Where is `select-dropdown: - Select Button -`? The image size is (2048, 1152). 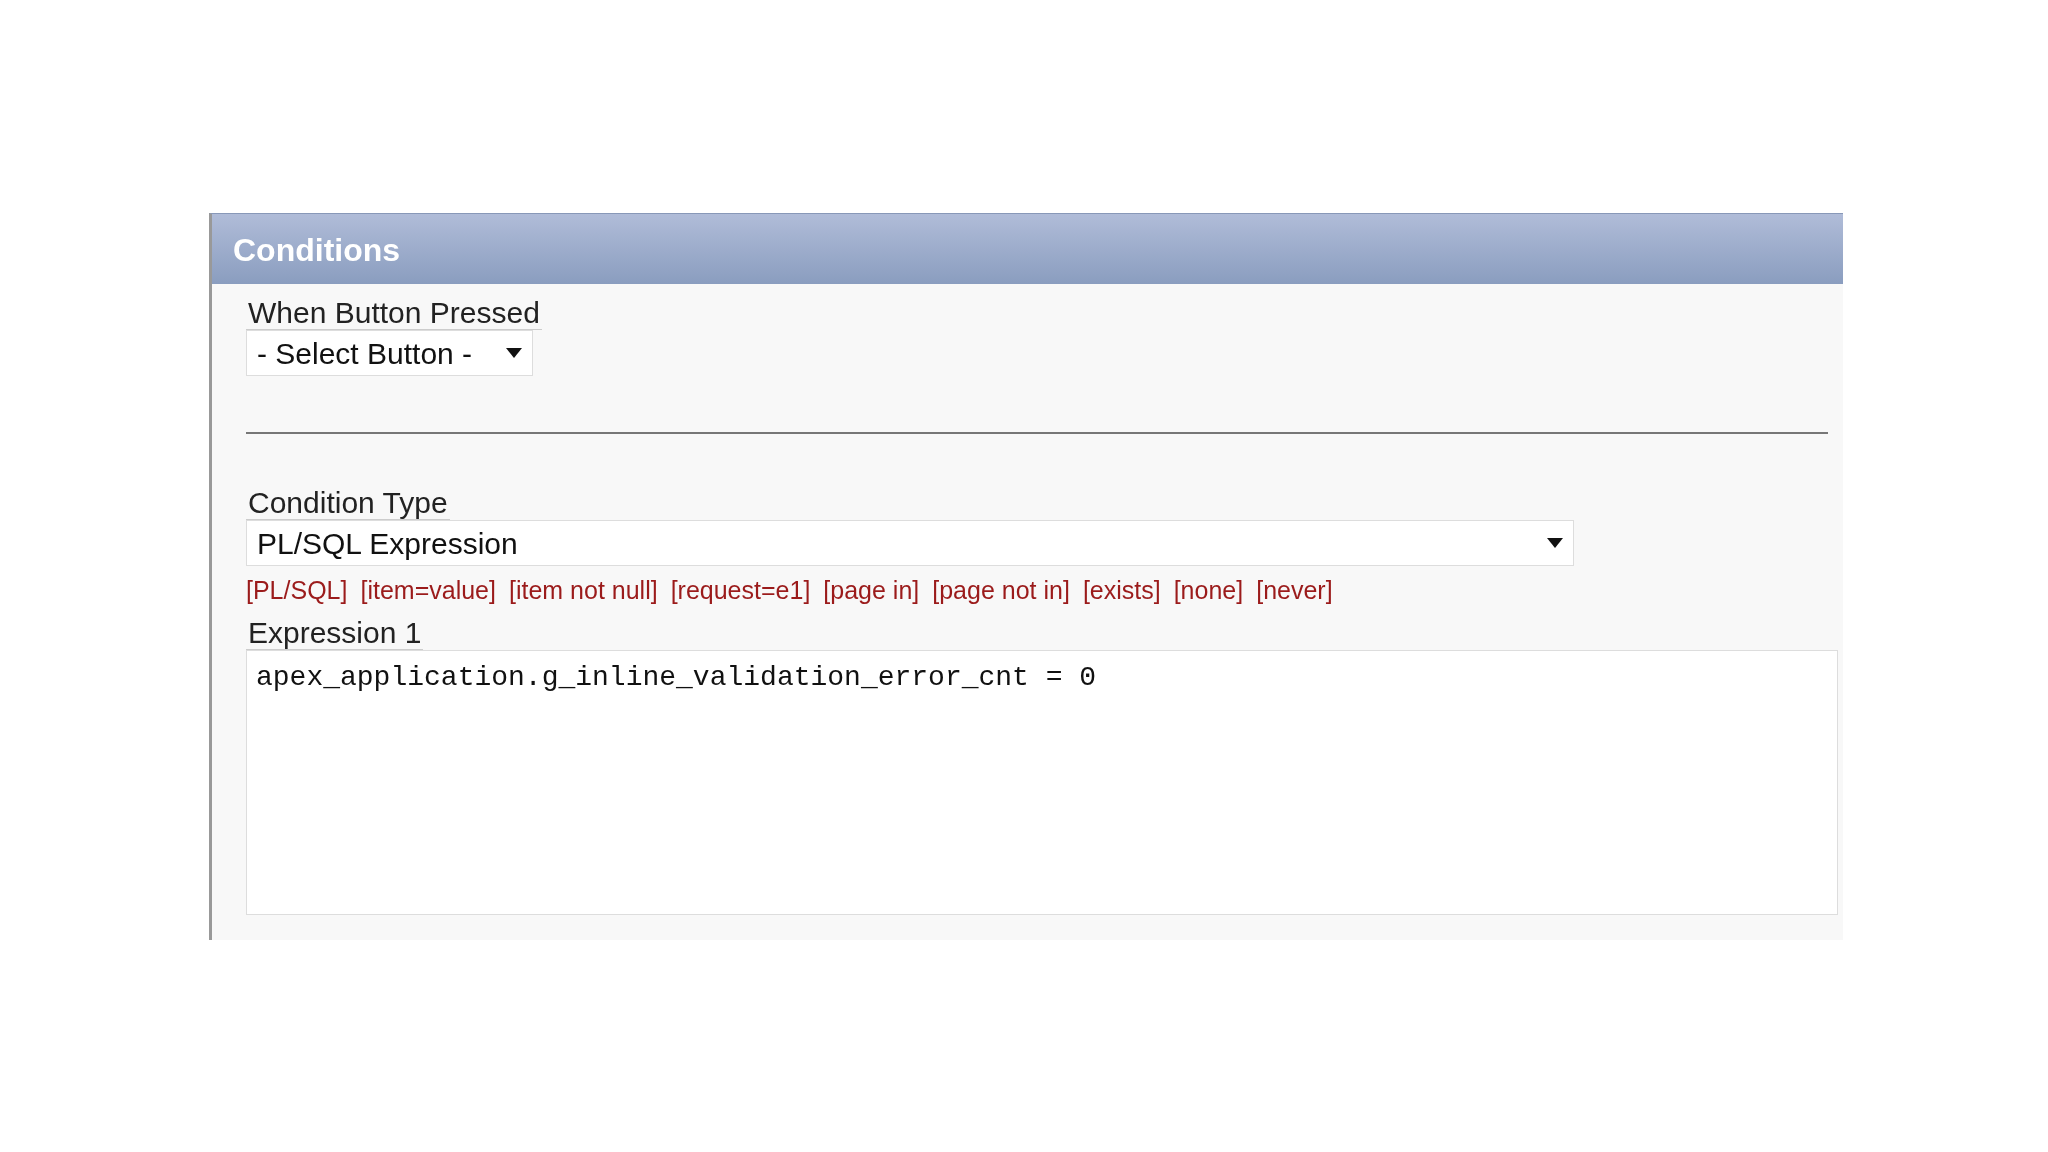 select-dropdown: - Select Button - is located at coordinates (389, 353).